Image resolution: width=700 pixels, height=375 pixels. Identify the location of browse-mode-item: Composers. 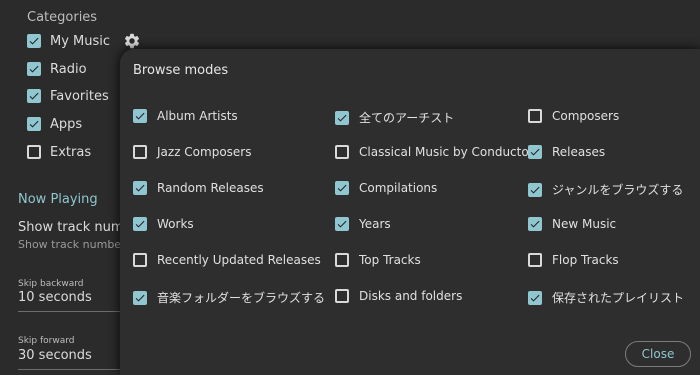
(573, 116).